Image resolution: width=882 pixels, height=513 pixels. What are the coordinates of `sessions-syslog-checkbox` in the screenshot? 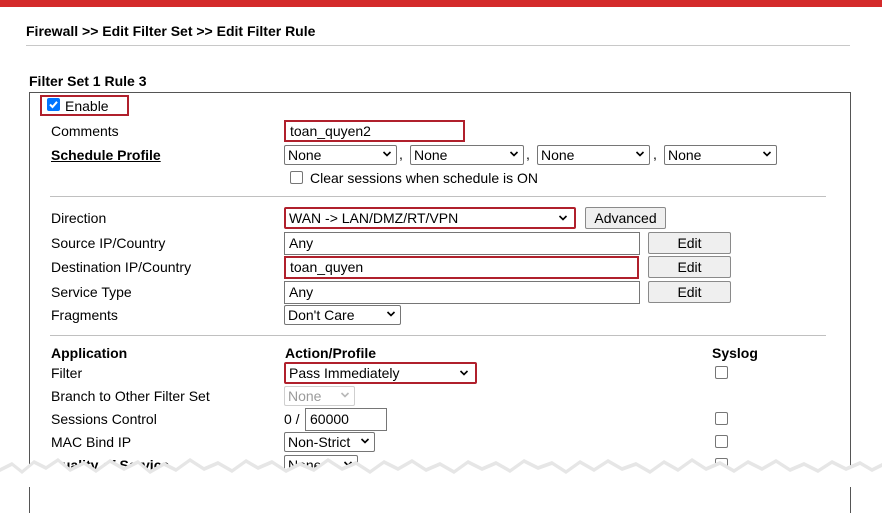 It's located at (721, 418).